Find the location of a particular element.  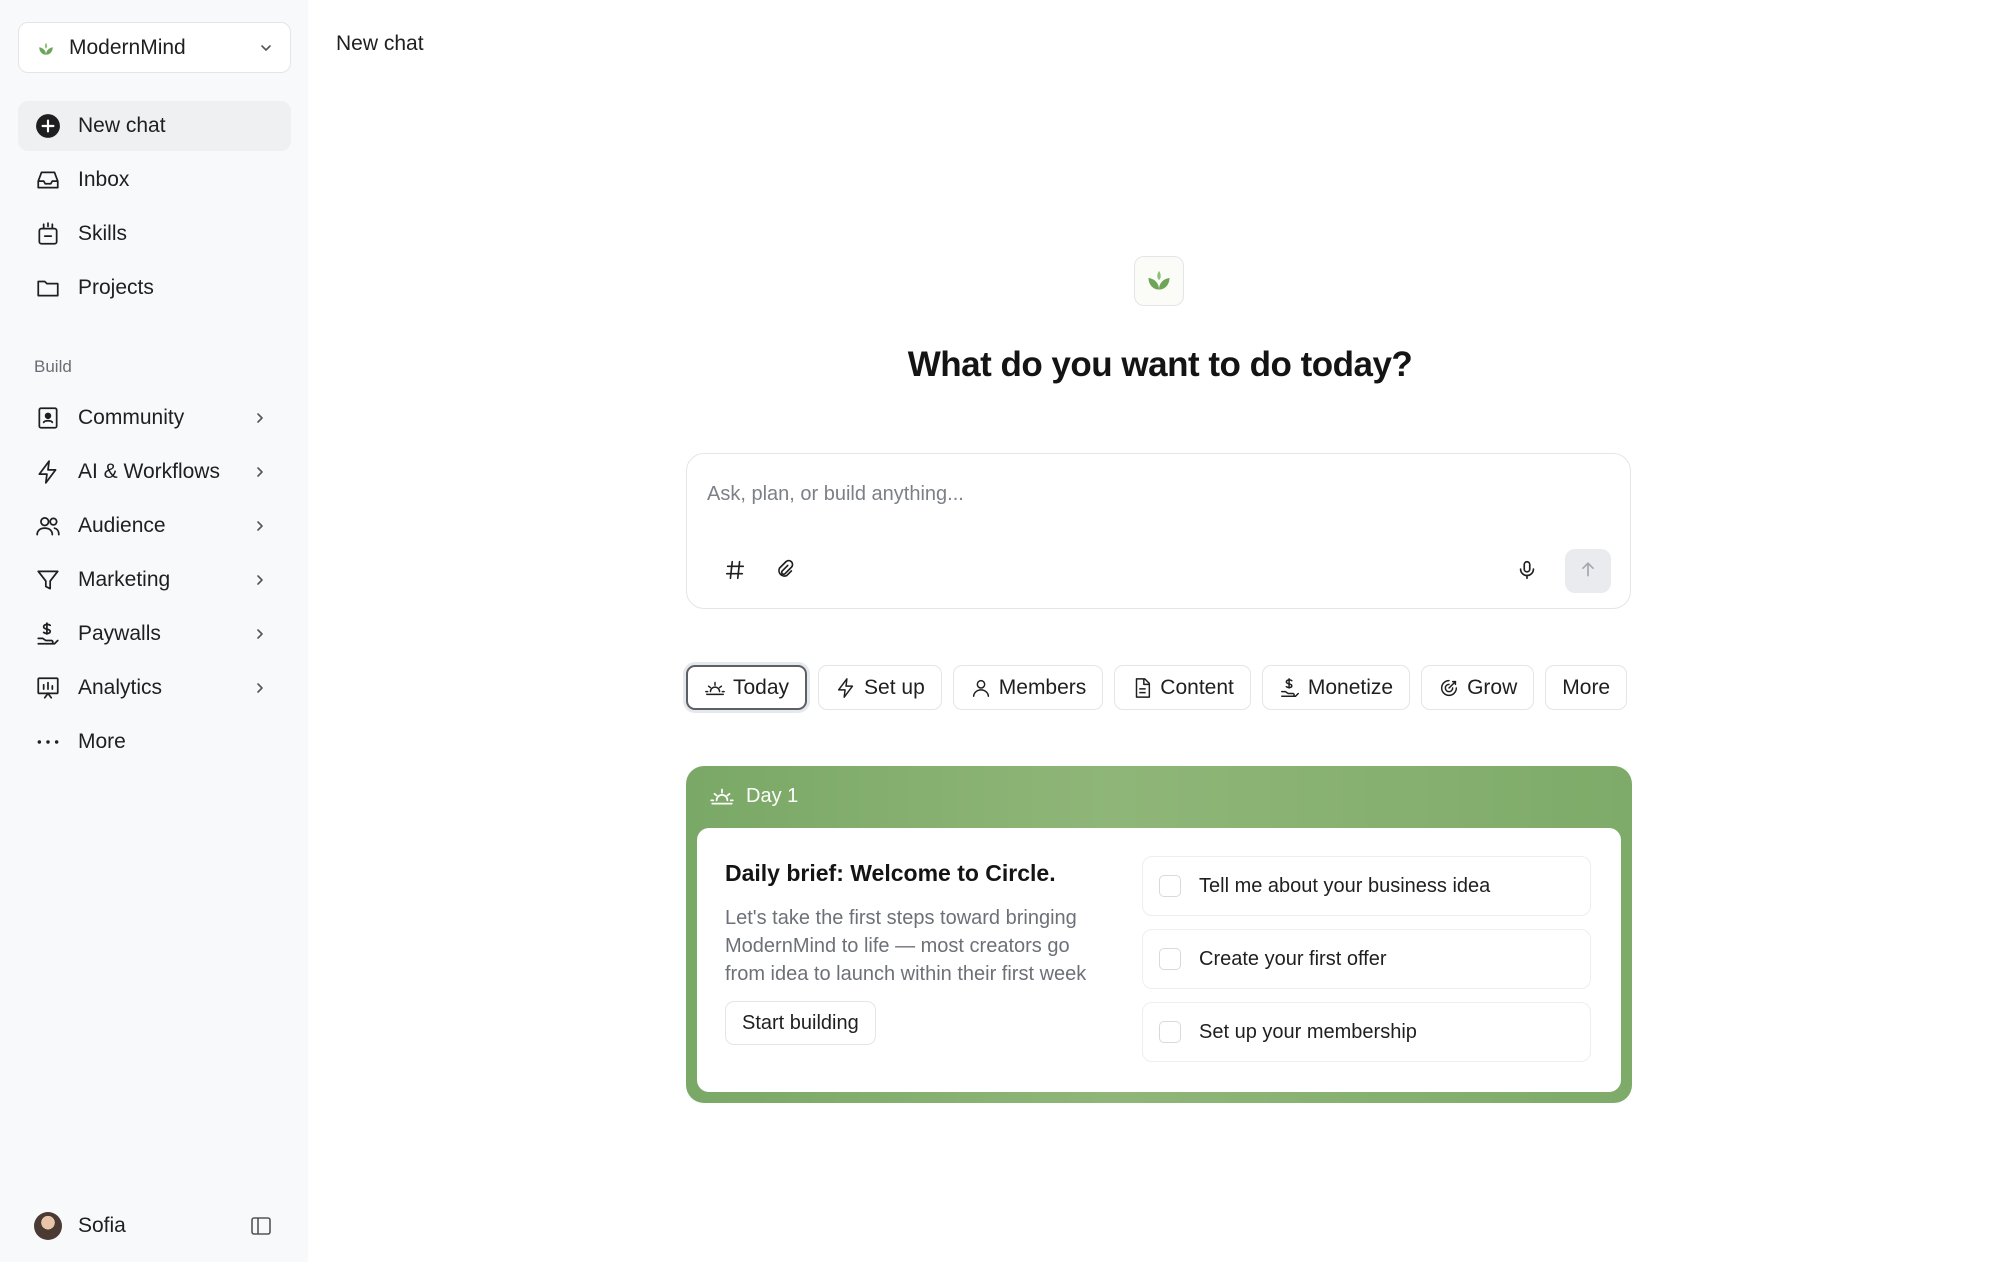

chat-input is located at coordinates (1147, 494).